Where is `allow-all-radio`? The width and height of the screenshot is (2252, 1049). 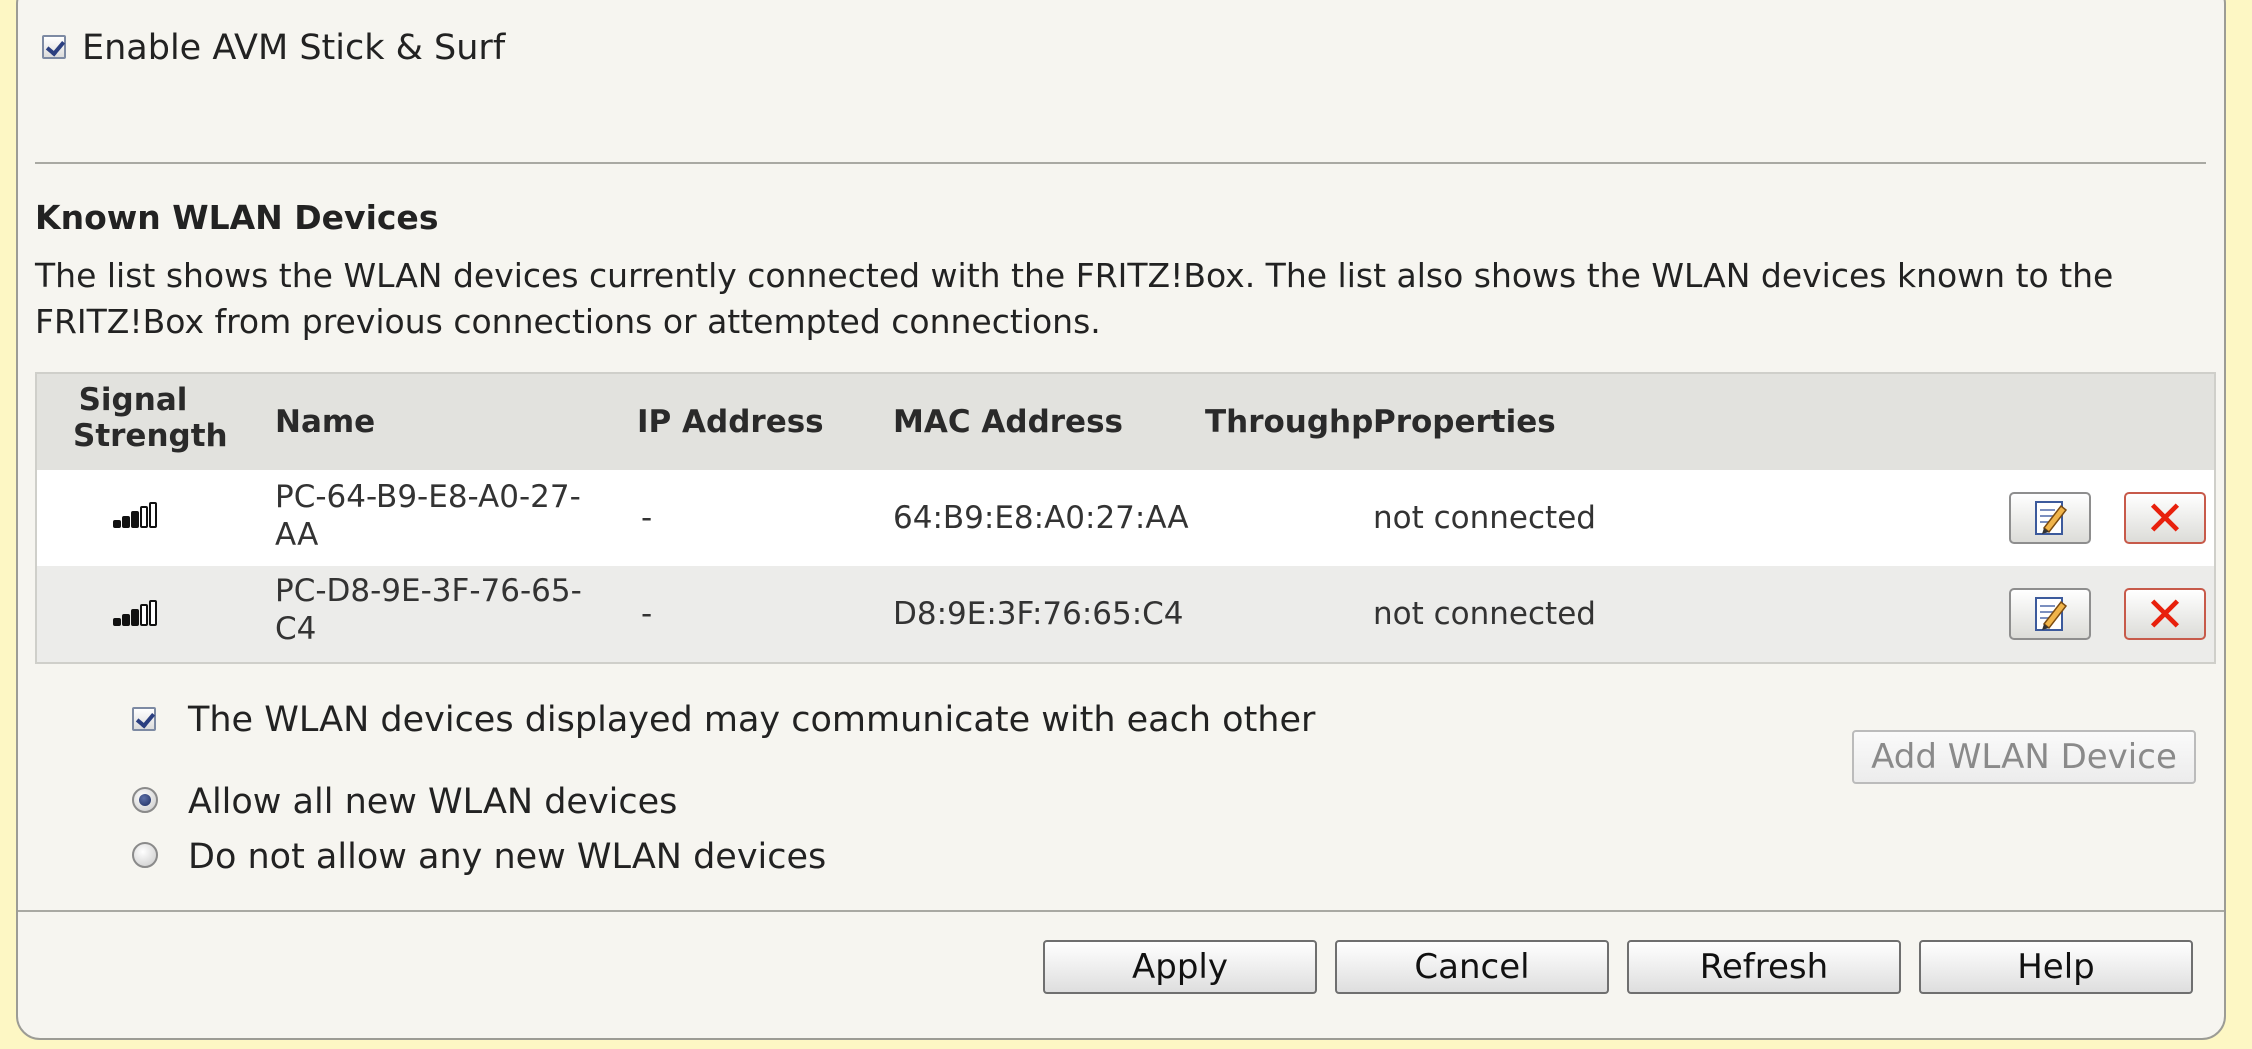
allow-all-radio is located at coordinates (145, 800).